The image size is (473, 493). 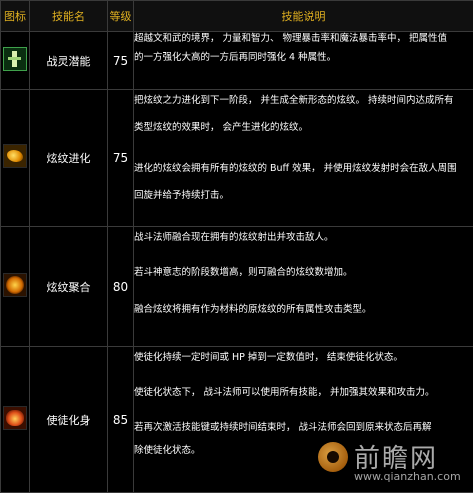 I want to click on description-line: 把炫纹之力进化到下一阶段， 并生成全新形态的炫纹。 持续时间内达成所有, so click(x=303, y=100).